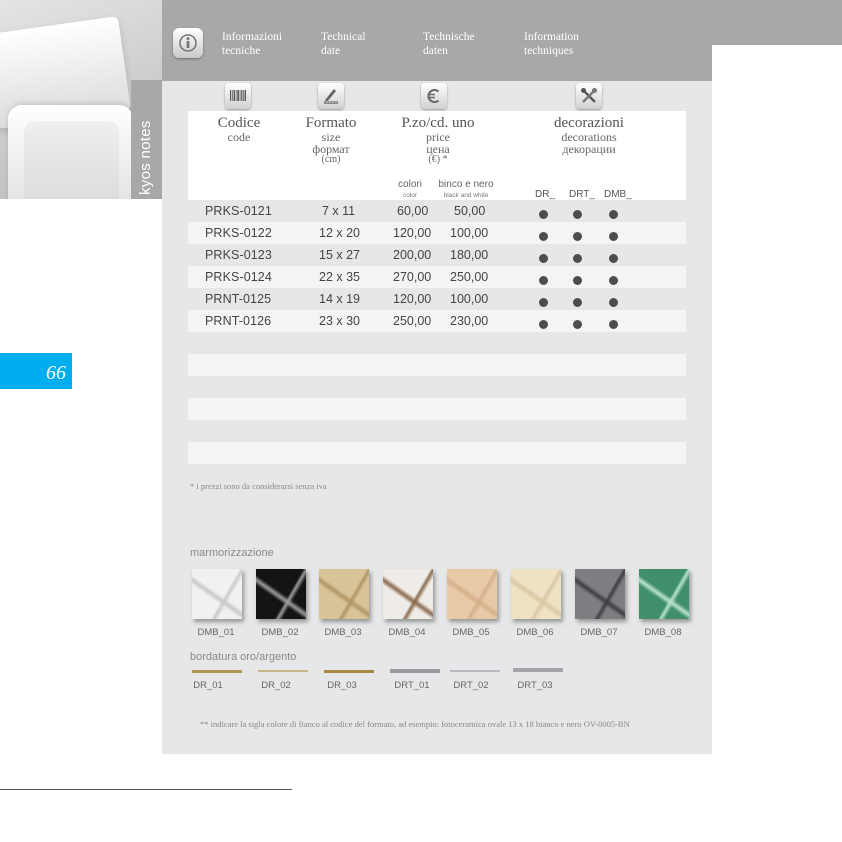 The width and height of the screenshot is (842, 842). Describe the element at coordinates (589, 96) in the screenshot. I see `tools-icon` at that location.